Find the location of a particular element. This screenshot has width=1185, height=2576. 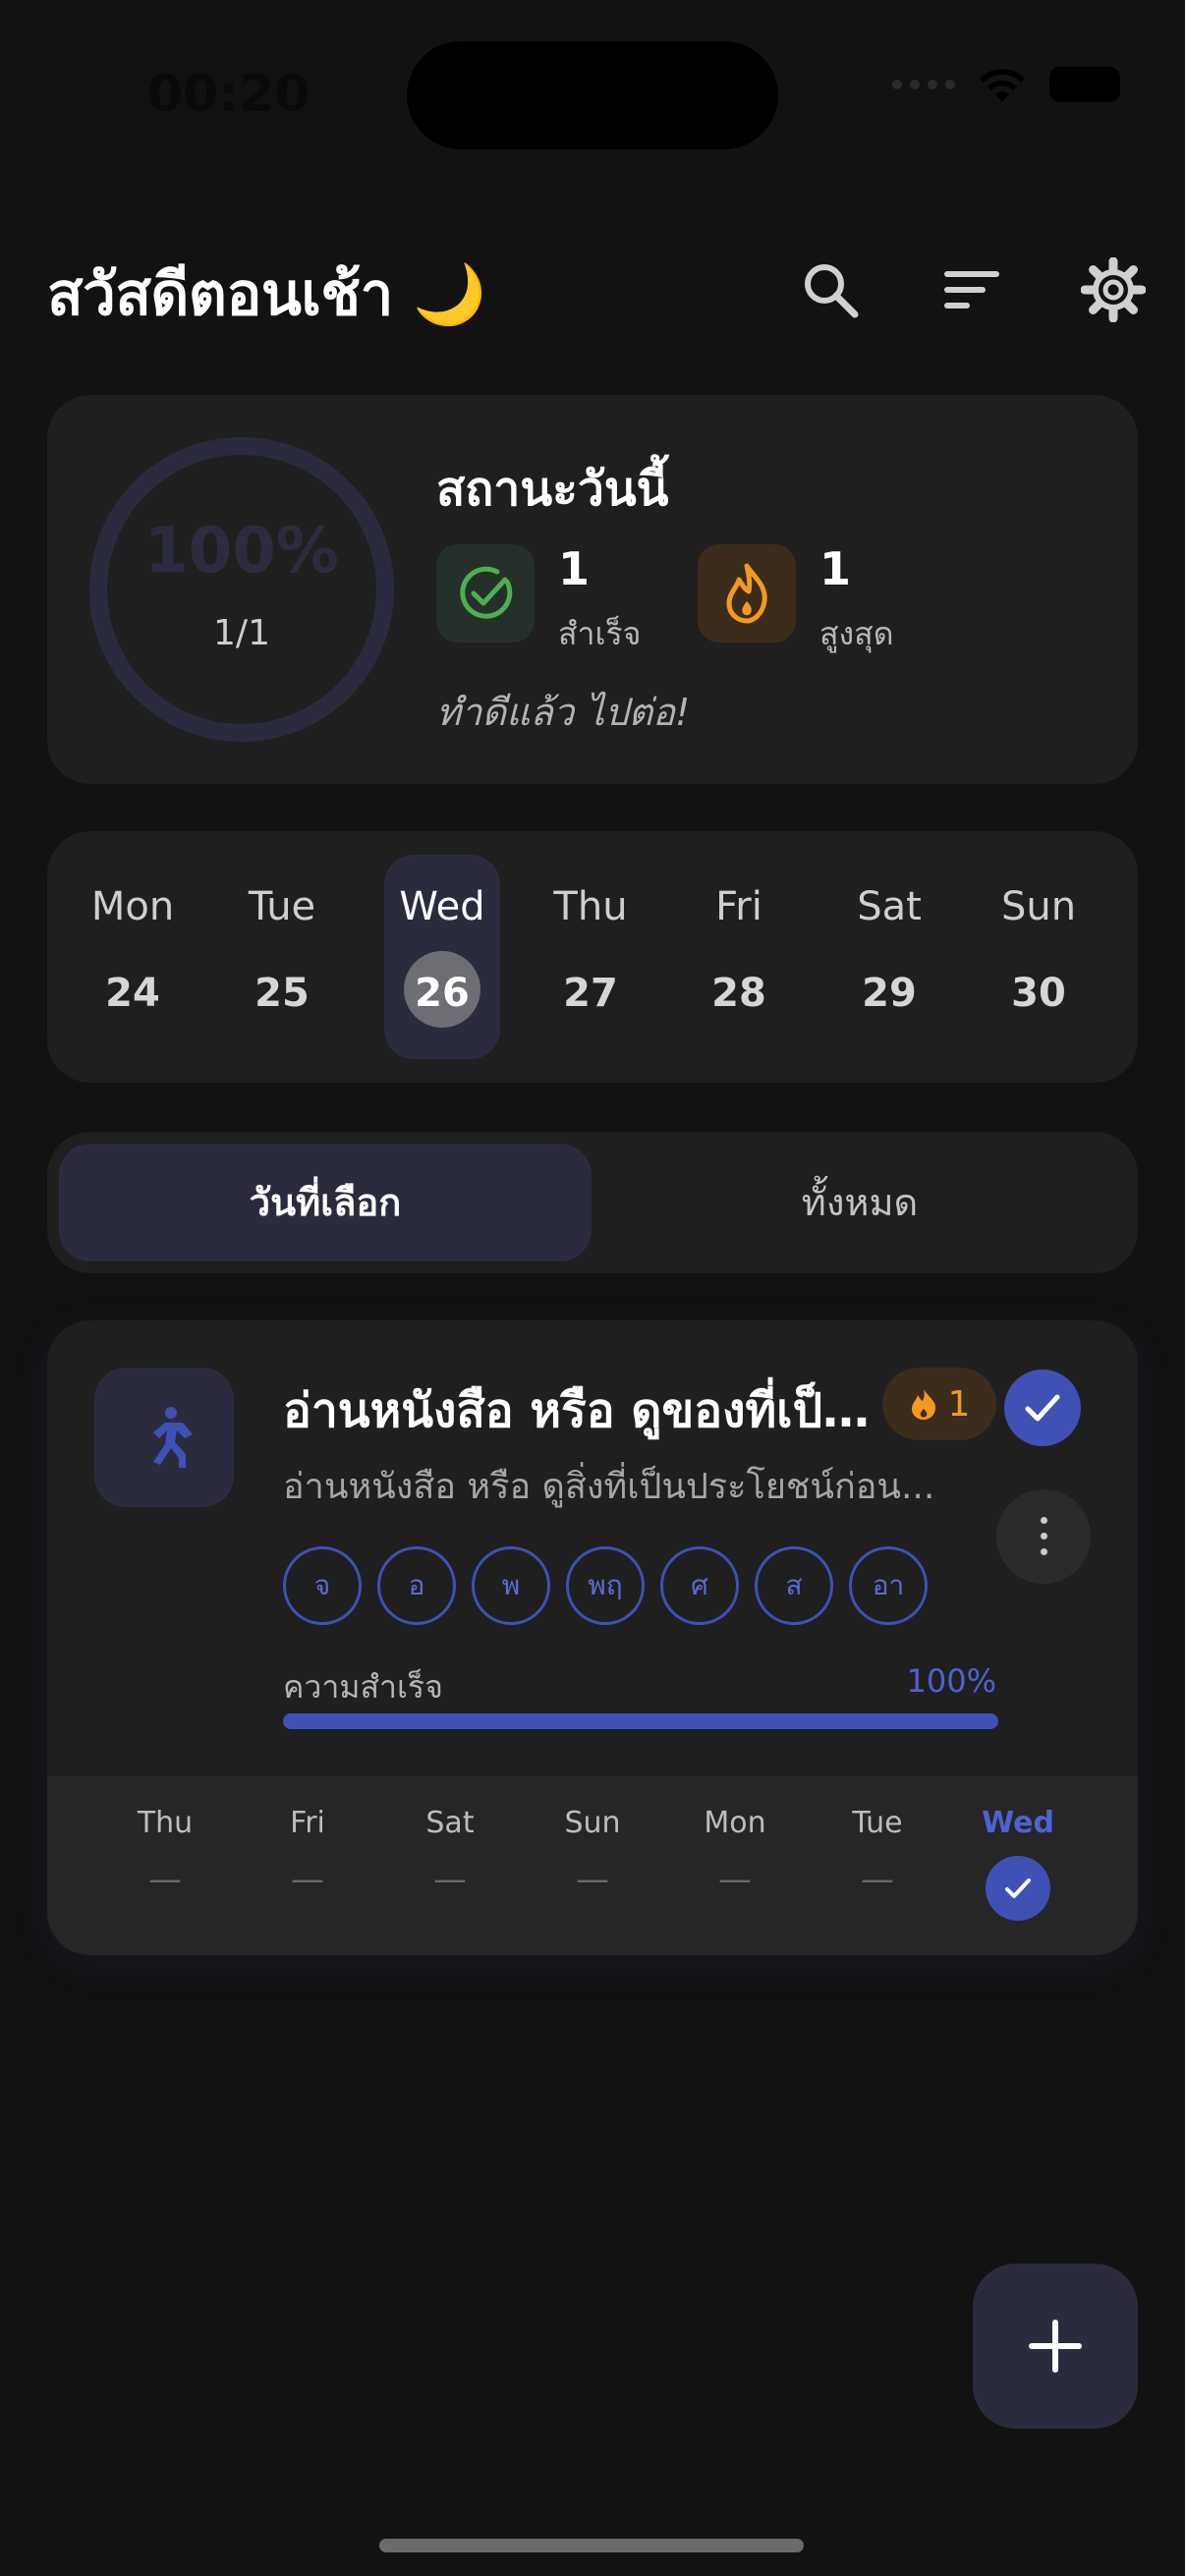

best-streak-label: สูงสุด is located at coordinates (857, 633).